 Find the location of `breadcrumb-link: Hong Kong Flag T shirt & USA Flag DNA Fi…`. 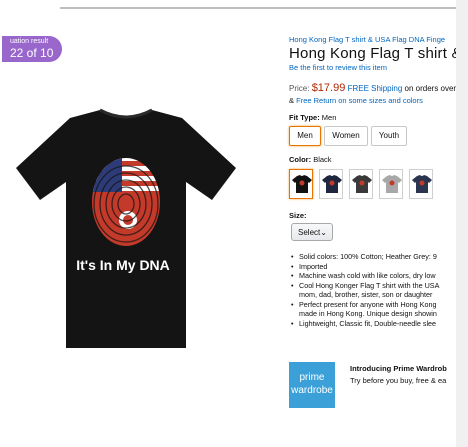

breadcrumb-link: Hong Kong Flag T shirt & USA Flag DNA Fi… is located at coordinates (372, 39).